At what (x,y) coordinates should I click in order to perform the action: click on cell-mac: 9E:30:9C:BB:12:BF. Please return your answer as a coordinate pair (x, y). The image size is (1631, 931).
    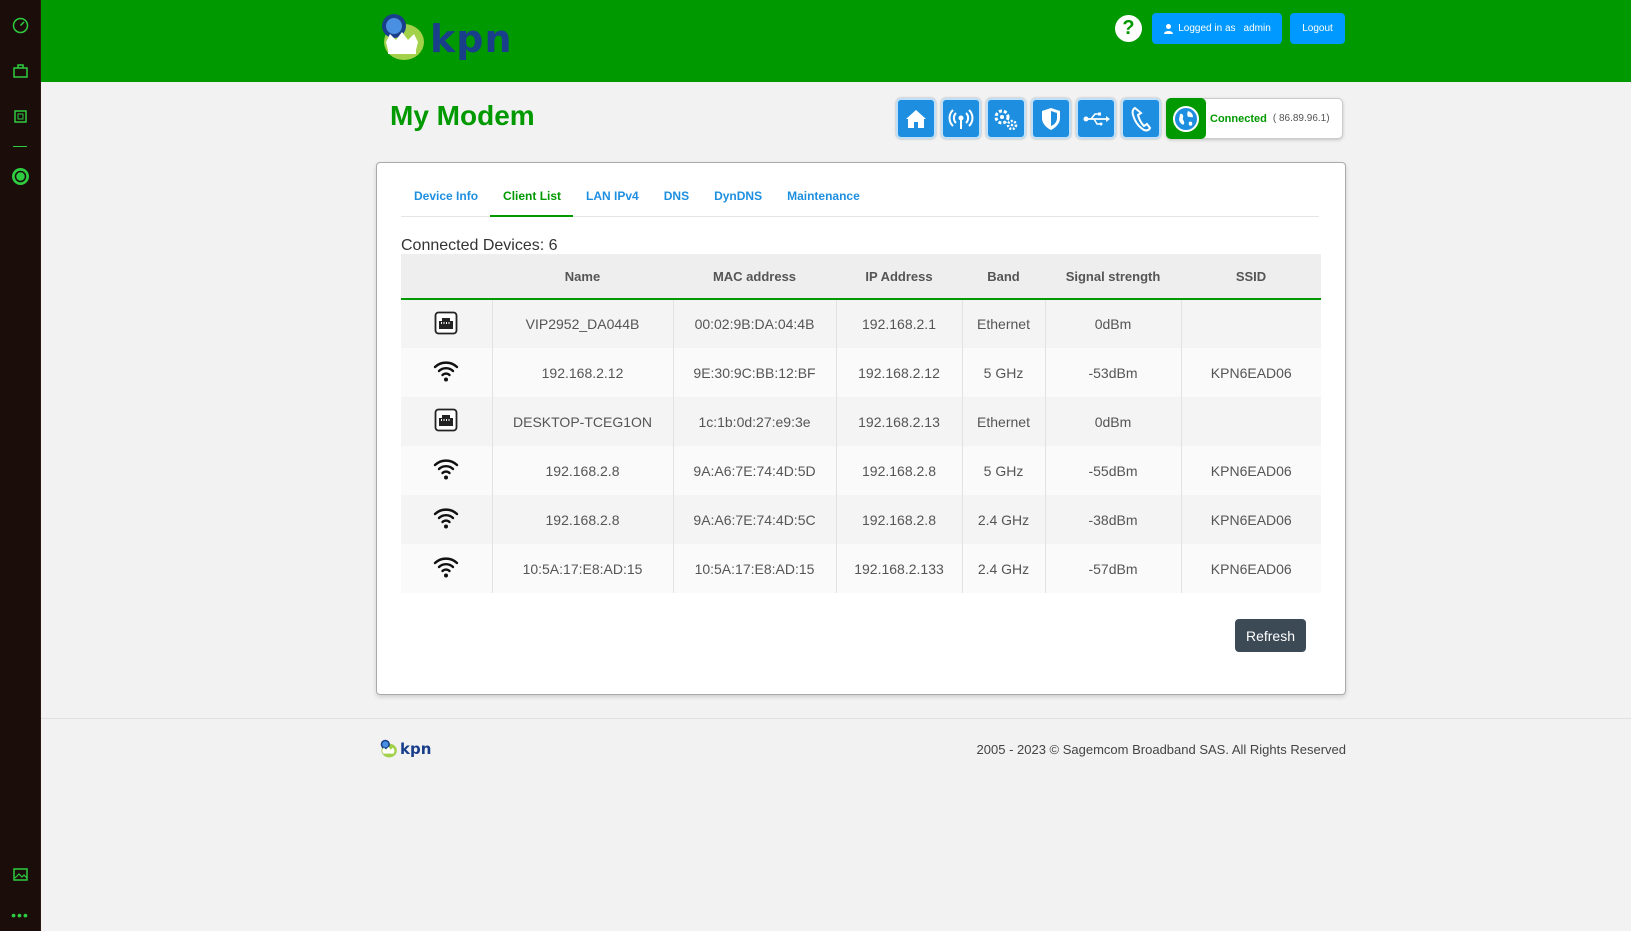
    Looking at the image, I should click on (755, 372).